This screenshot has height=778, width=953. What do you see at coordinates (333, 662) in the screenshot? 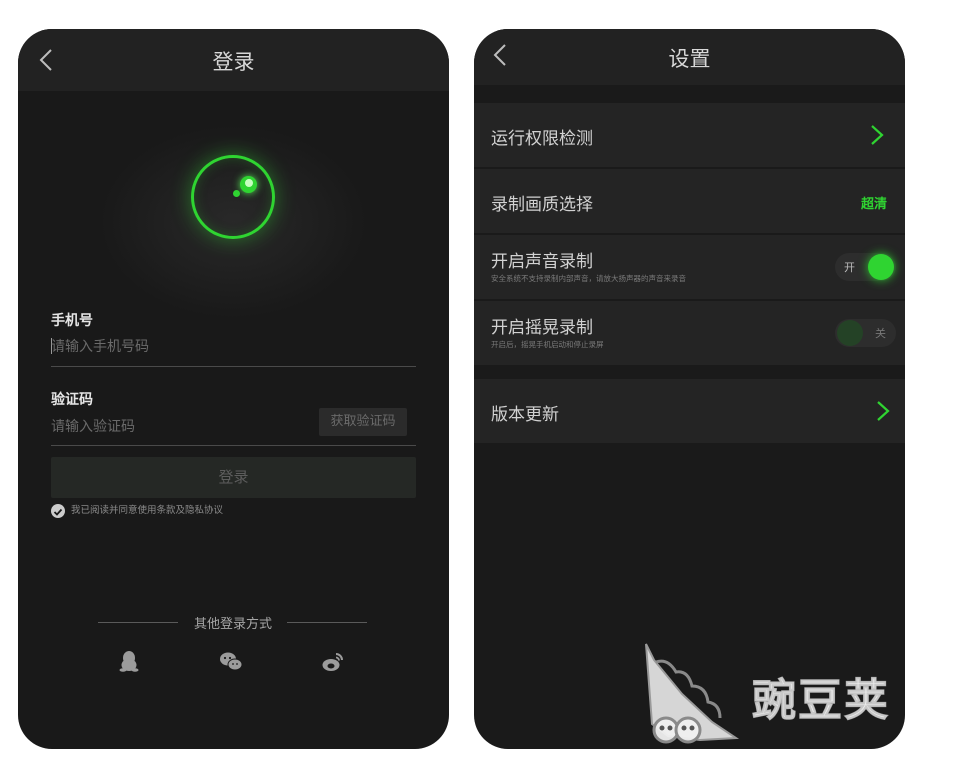
I see `weibo-icon` at bounding box center [333, 662].